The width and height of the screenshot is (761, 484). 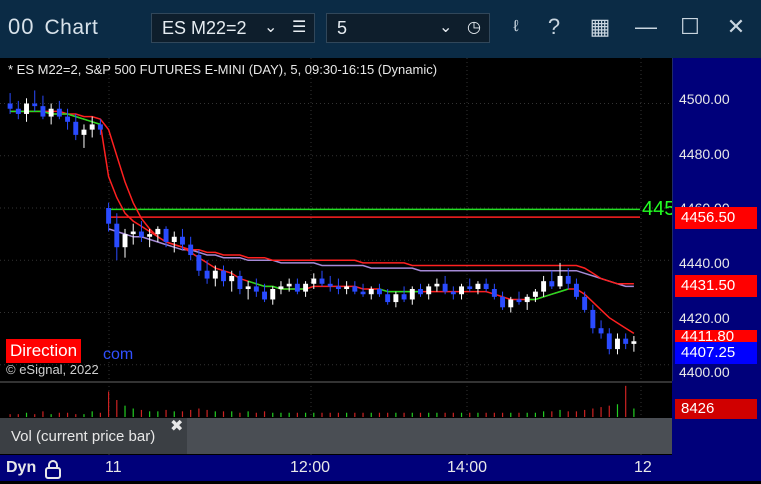 What do you see at coordinates (83, 436) in the screenshot?
I see `volume-study-label: Vol (current price bar)` at bounding box center [83, 436].